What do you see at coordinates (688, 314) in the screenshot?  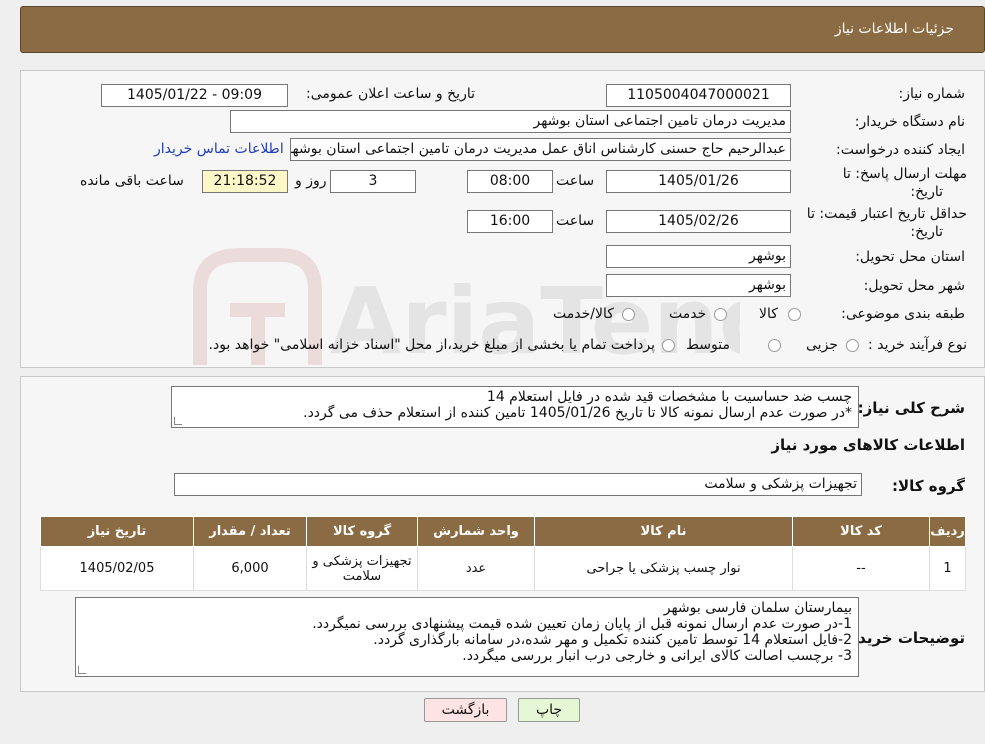 I see `category-option-service: خدمت` at bounding box center [688, 314].